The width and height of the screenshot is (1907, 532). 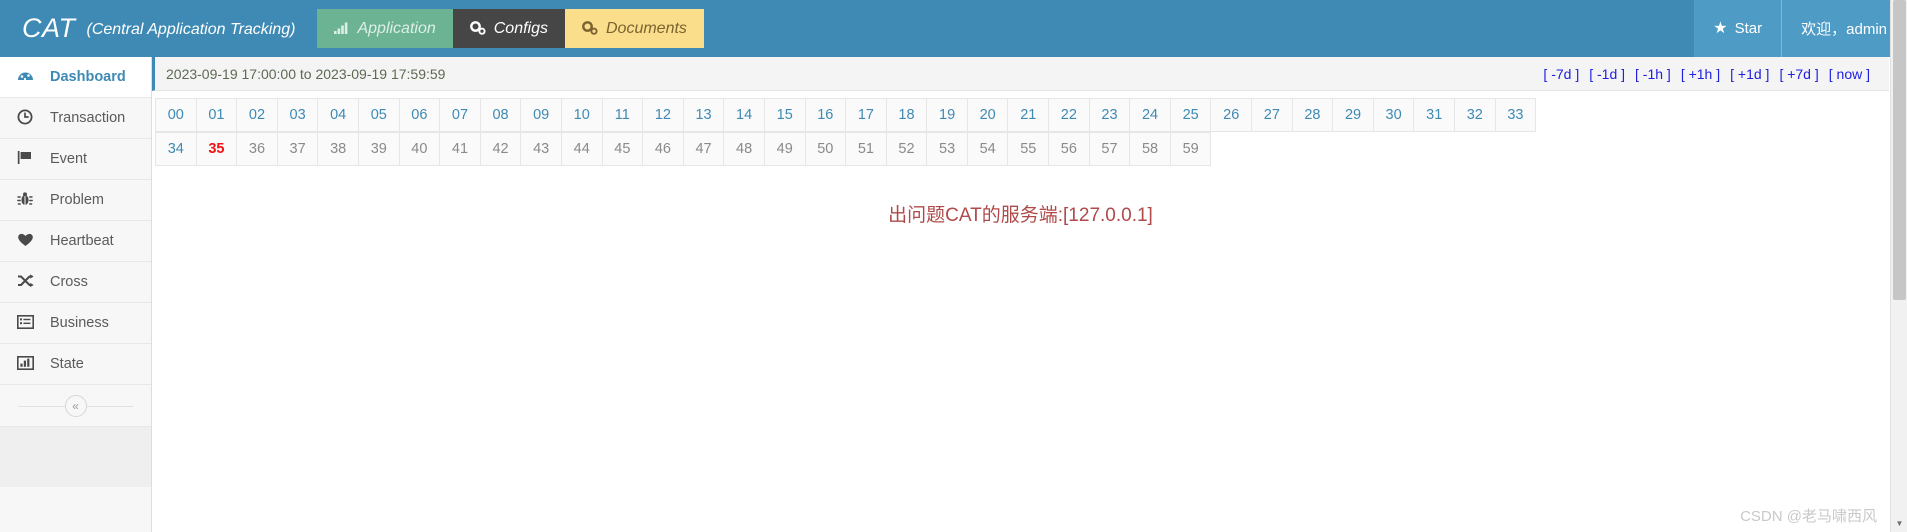 What do you see at coordinates (1028, 115) in the screenshot?
I see `minute-cell-21: 21` at bounding box center [1028, 115].